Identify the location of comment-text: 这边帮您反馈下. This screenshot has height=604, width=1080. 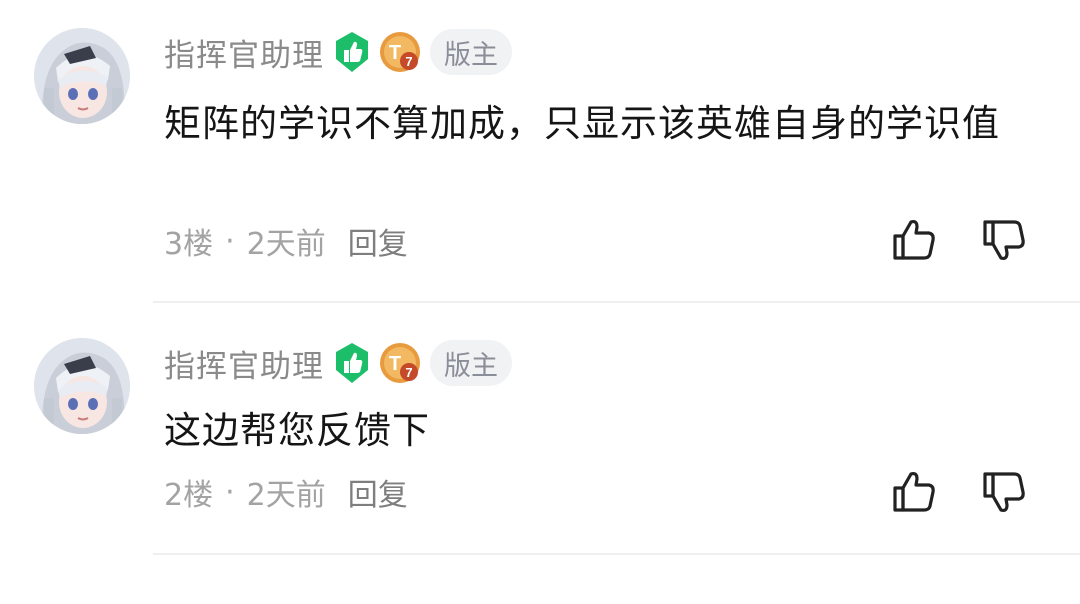
(297, 430).